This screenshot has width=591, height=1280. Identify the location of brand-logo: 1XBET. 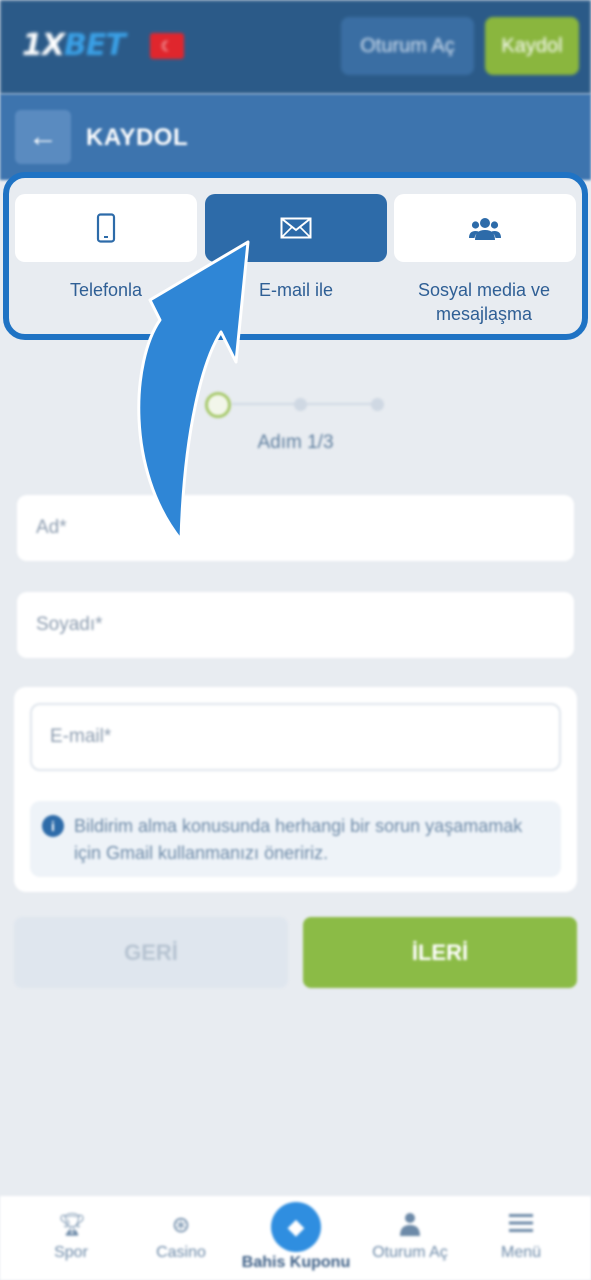
(74, 45).